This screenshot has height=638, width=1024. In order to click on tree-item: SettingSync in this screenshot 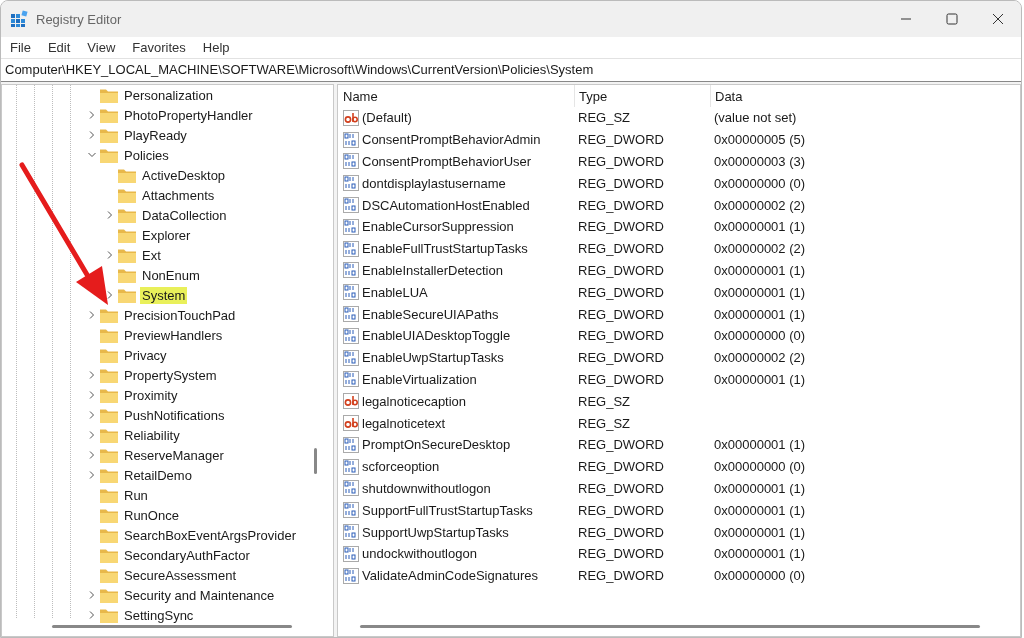, I will do `click(159, 615)`.